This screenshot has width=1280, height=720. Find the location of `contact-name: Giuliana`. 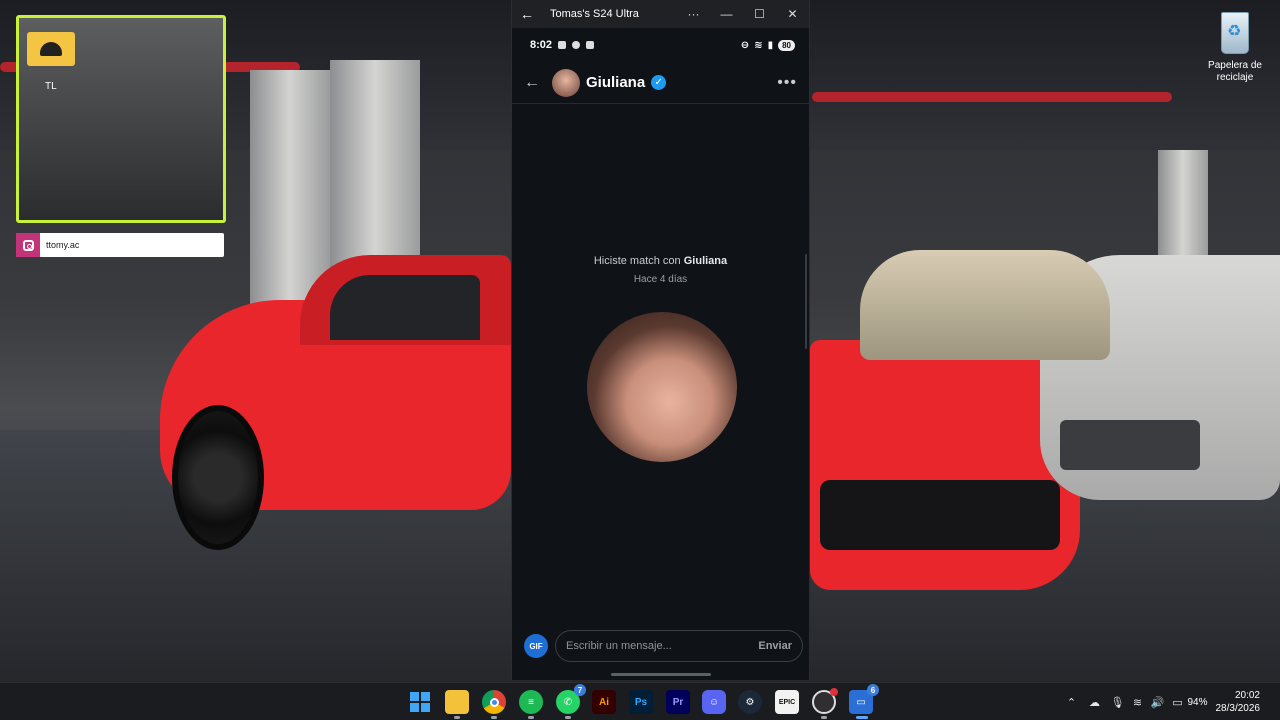

contact-name: Giuliana is located at coordinates (615, 82).